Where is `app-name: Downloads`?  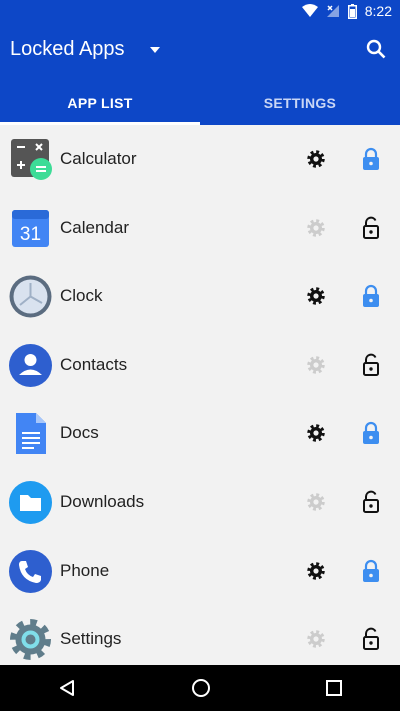
app-name: Downloads is located at coordinates (102, 501).